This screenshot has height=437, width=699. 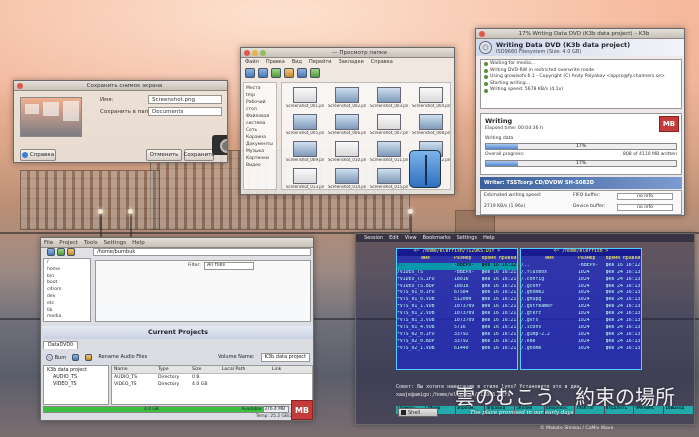 What do you see at coordinates (263, 73) in the screenshot?
I see `forward-icon` at bounding box center [263, 73].